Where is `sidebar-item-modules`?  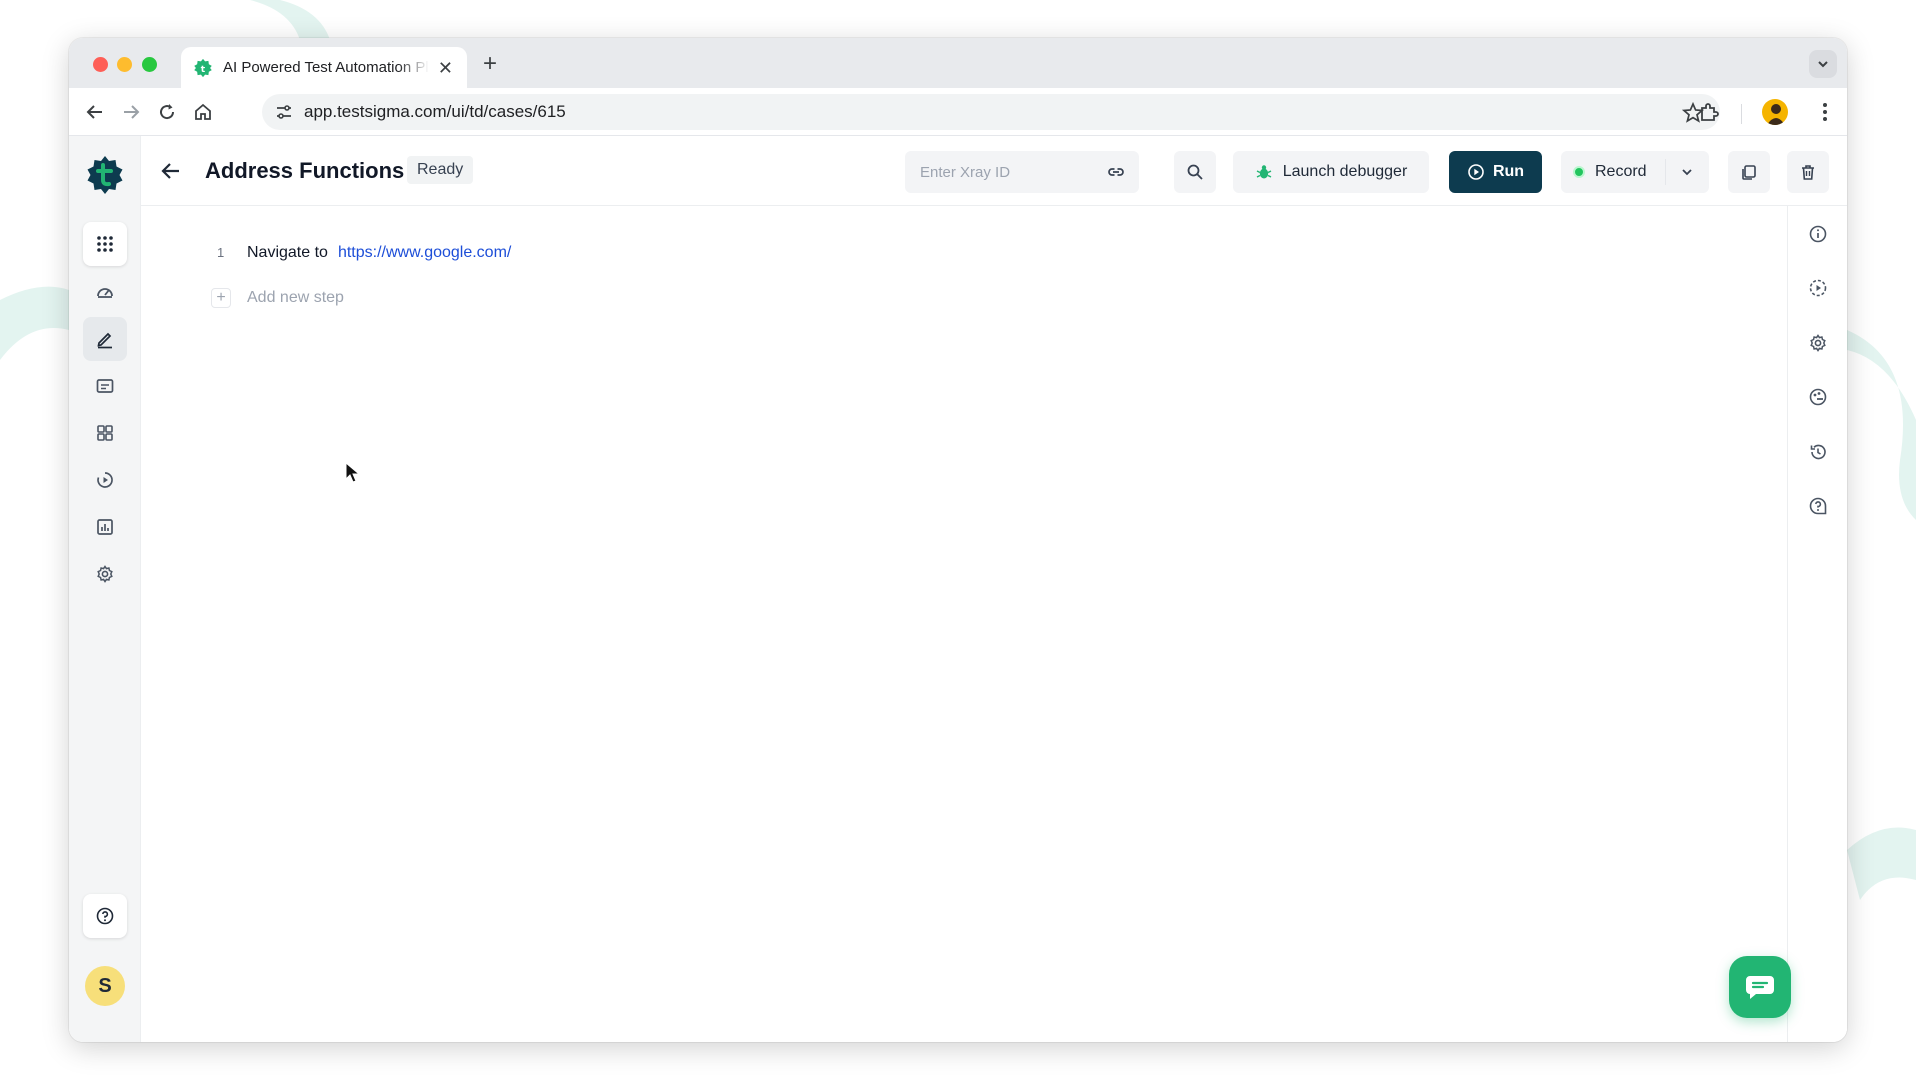 sidebar-item-modules is located at coordinates (105, 433).